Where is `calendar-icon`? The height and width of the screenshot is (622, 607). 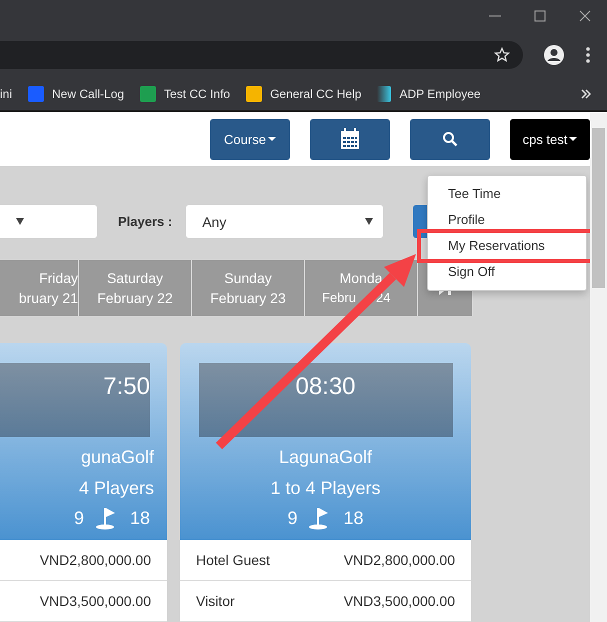 calendar-icon is located at coordinates (350, 139).